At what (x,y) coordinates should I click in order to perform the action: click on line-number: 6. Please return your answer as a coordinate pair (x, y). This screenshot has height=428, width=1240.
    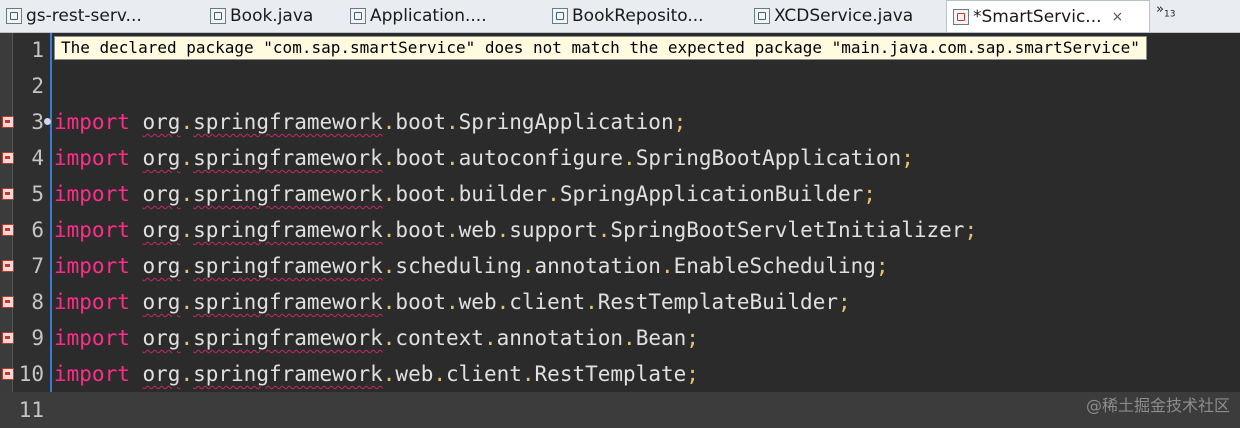
    Looking at the image, I should click on (37, 230).